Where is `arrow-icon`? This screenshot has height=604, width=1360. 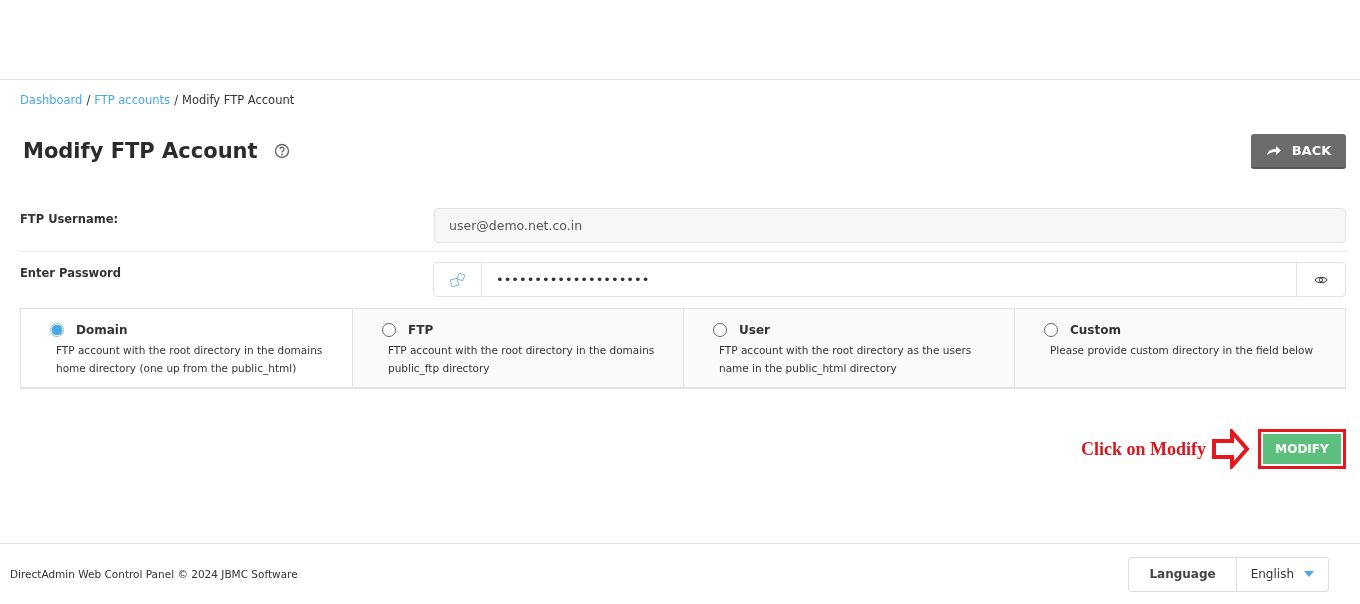
arrow-icon is located at coordinates (1231, 449).